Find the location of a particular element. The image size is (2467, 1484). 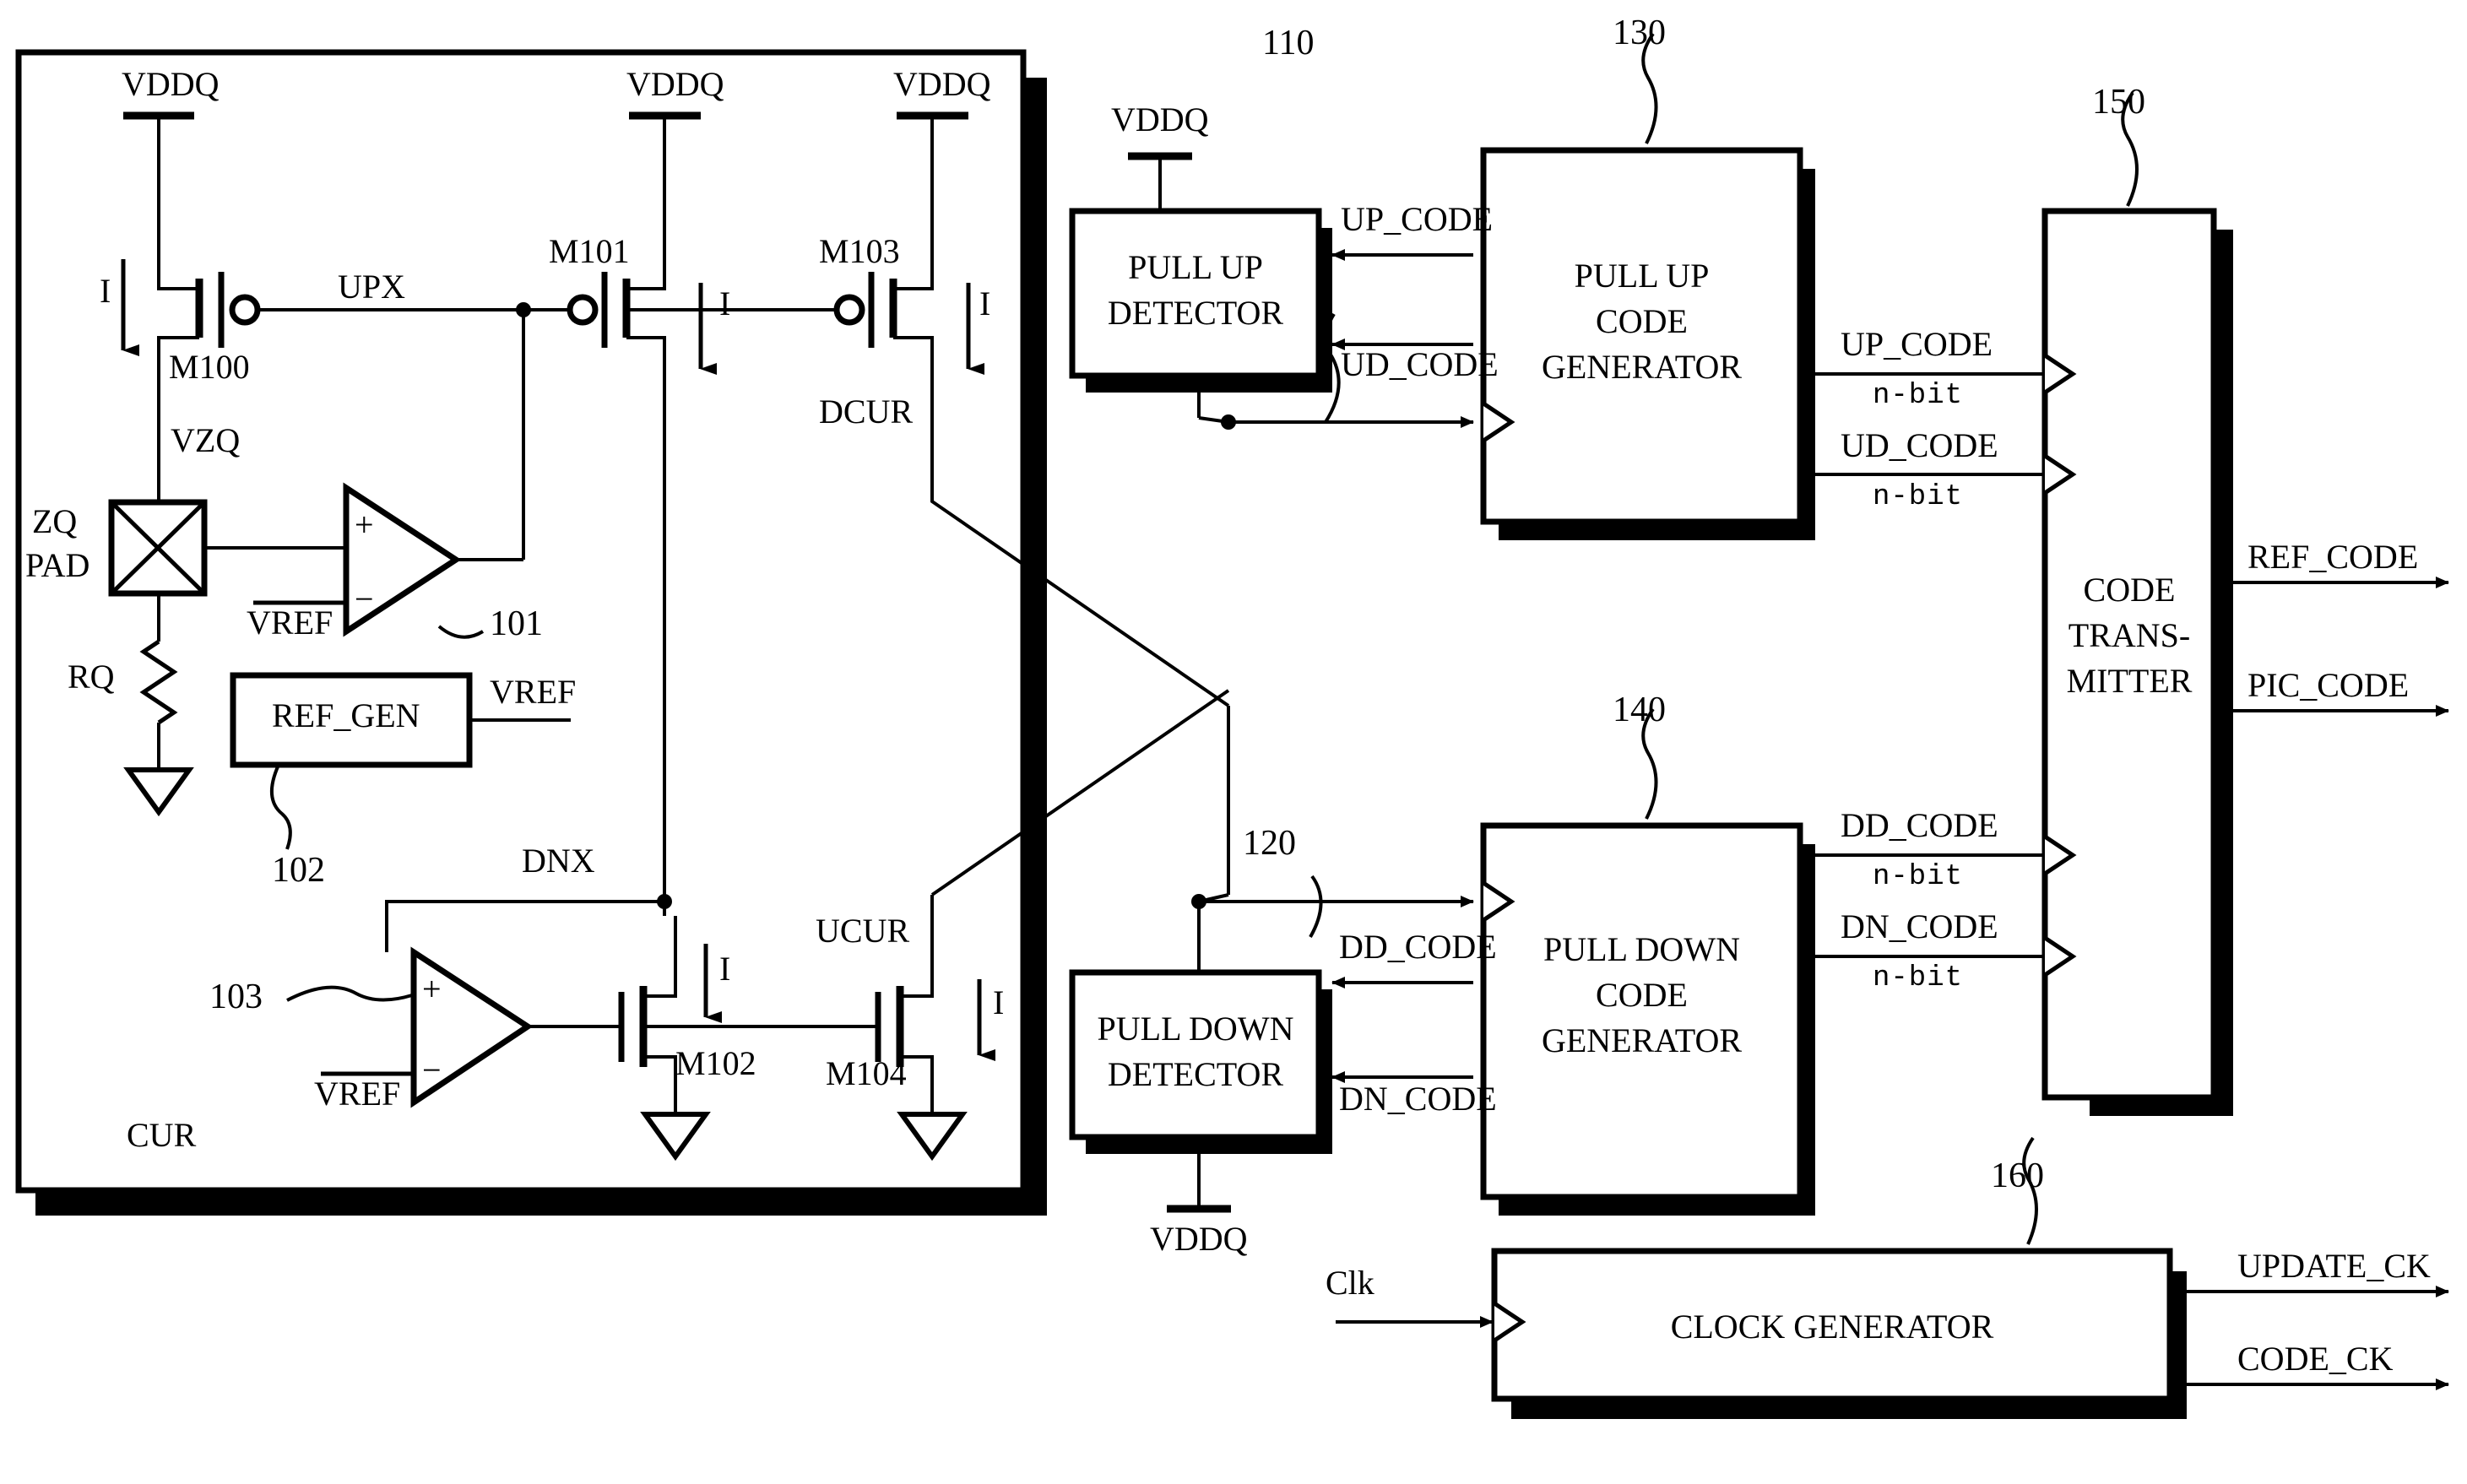

m103-label: M103 is located at coordinates (860, 251).